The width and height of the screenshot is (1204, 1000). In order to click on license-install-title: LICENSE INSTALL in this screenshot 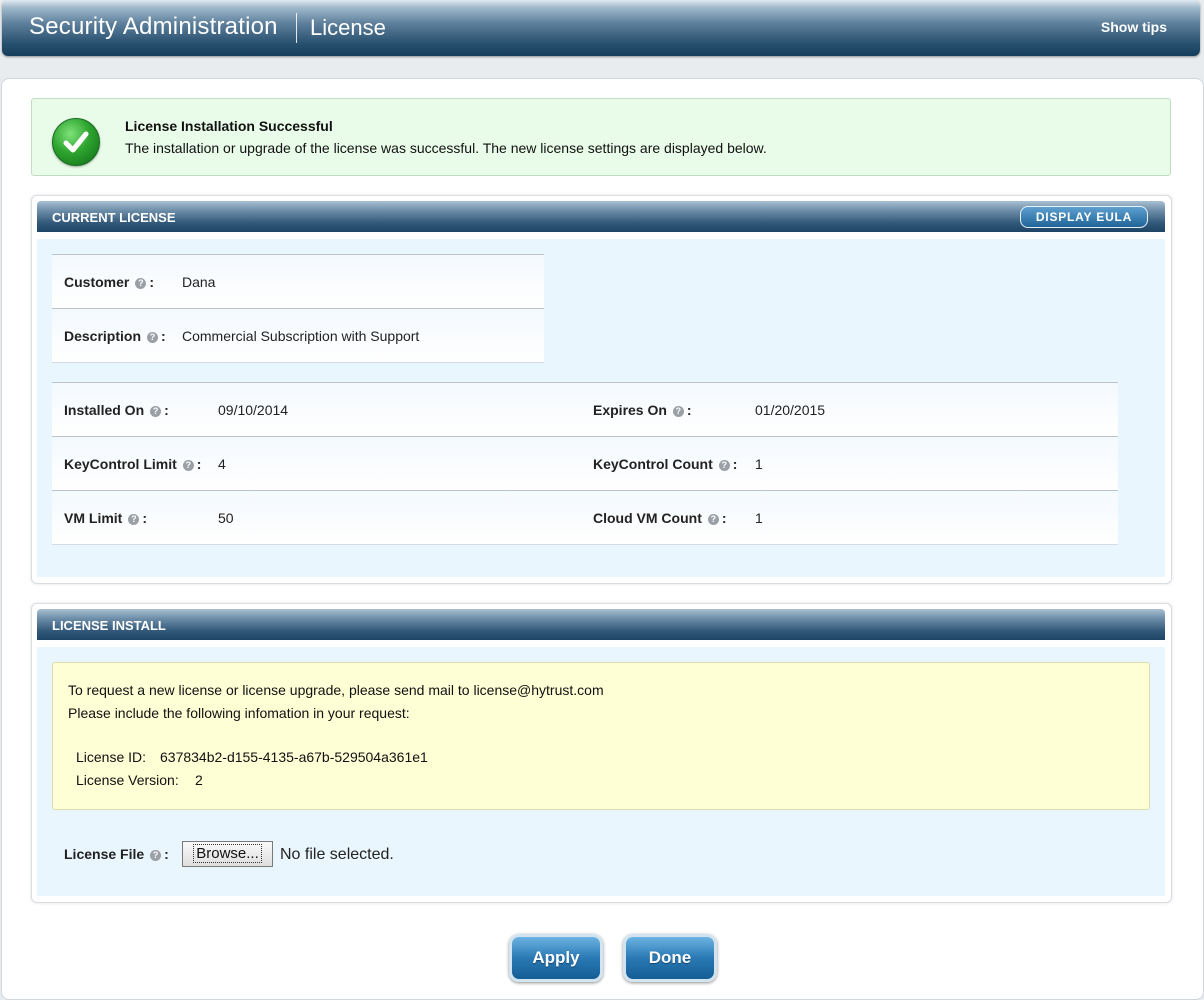, I will do `click(109, 625)`.